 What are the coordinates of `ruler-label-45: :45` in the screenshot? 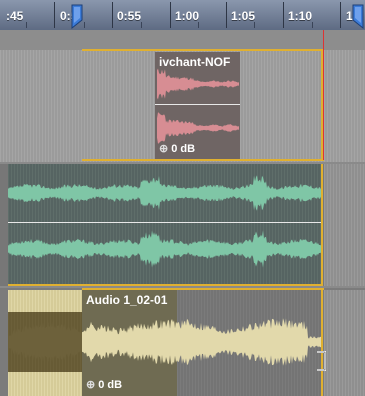 It's located at (15, 16).